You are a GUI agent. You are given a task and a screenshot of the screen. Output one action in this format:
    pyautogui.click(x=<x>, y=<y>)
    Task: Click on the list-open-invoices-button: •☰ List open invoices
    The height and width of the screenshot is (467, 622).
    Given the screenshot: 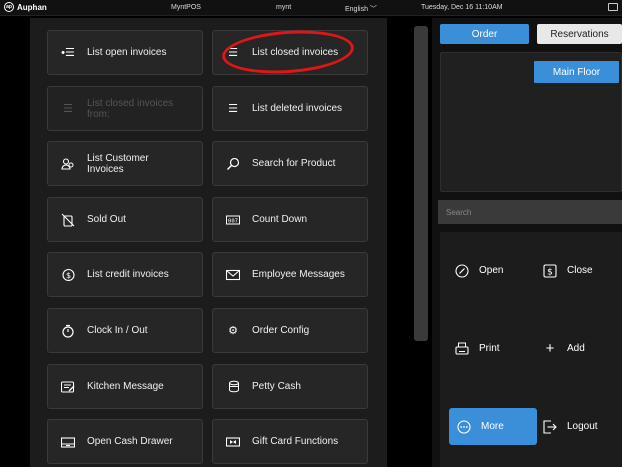 What is the action you would take?
    pyautogui.click(x=125, y=52)
    